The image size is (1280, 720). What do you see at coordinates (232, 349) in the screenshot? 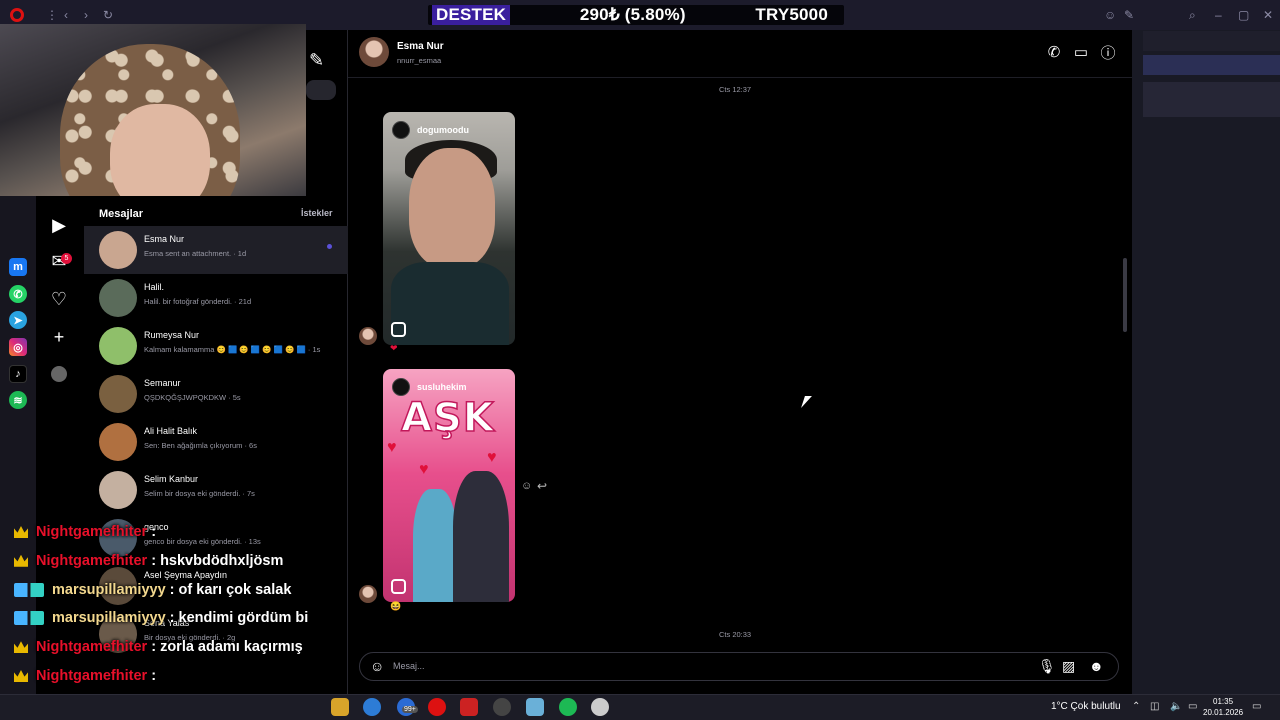
I see `conversation-preview: Kalmam kalamamma 😊 🟦 😊 🟦 😊 🟦 😊 🟦 · 1s` at bounding box center [232, 349].